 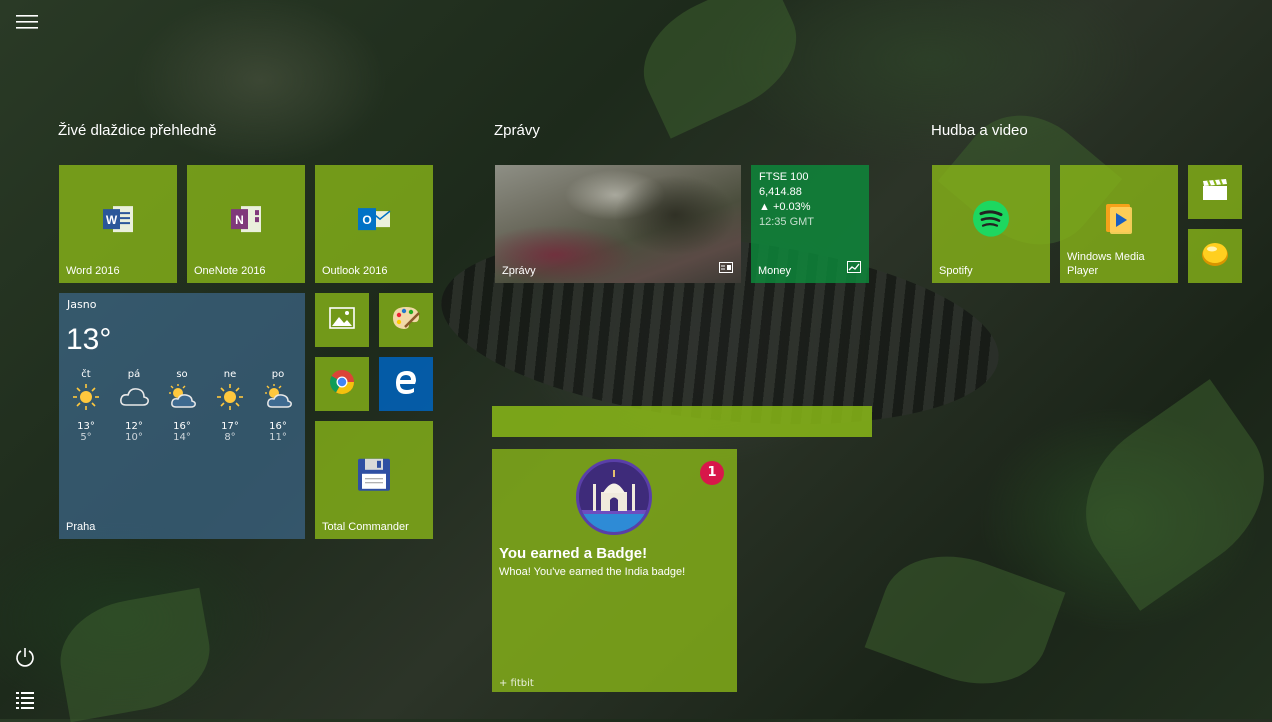 I want to click on wmp-label-line2: Player, so click(x=1083, y=271).